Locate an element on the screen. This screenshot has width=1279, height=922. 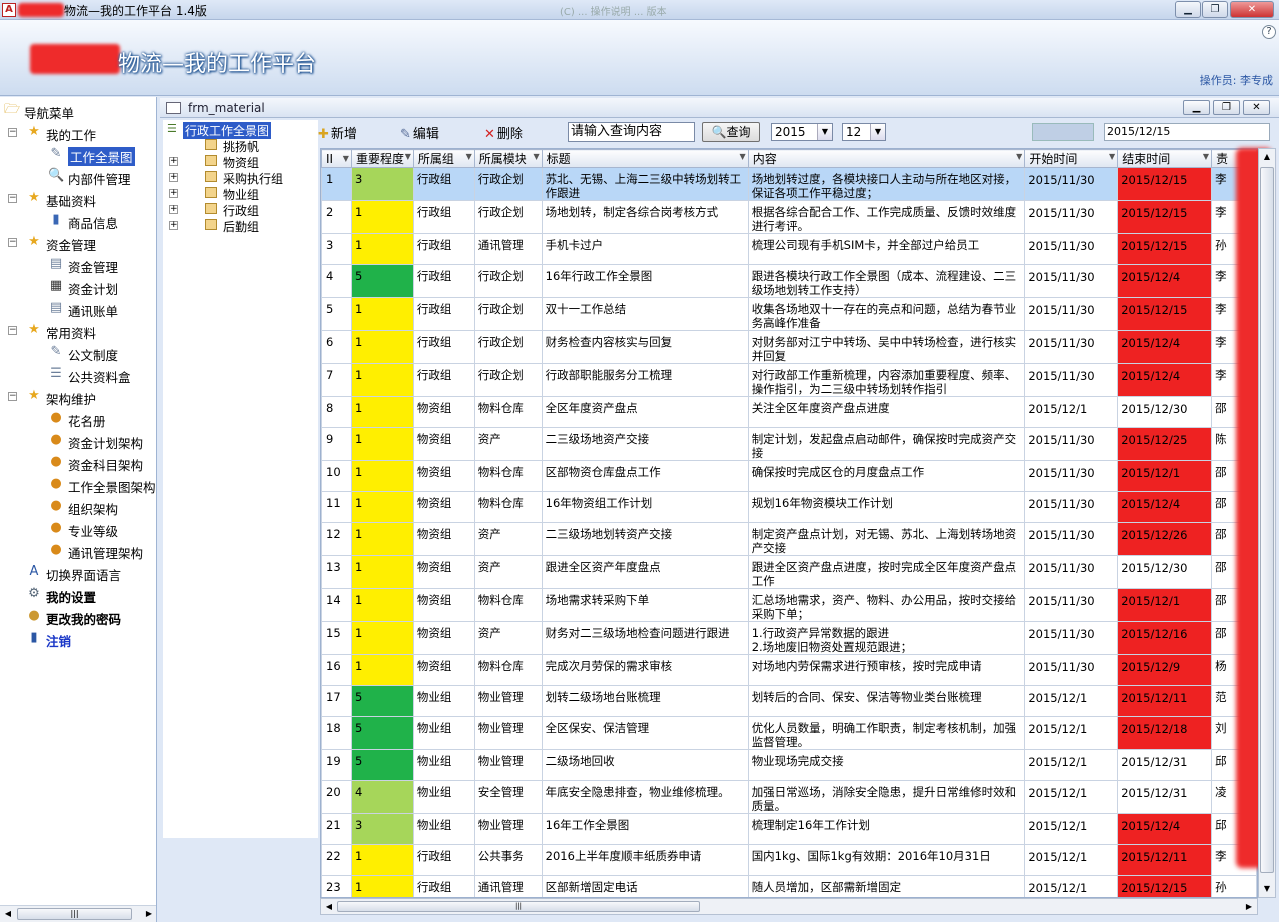
cell-end: 2015/12/18 is located at coordinates (1165, 733).